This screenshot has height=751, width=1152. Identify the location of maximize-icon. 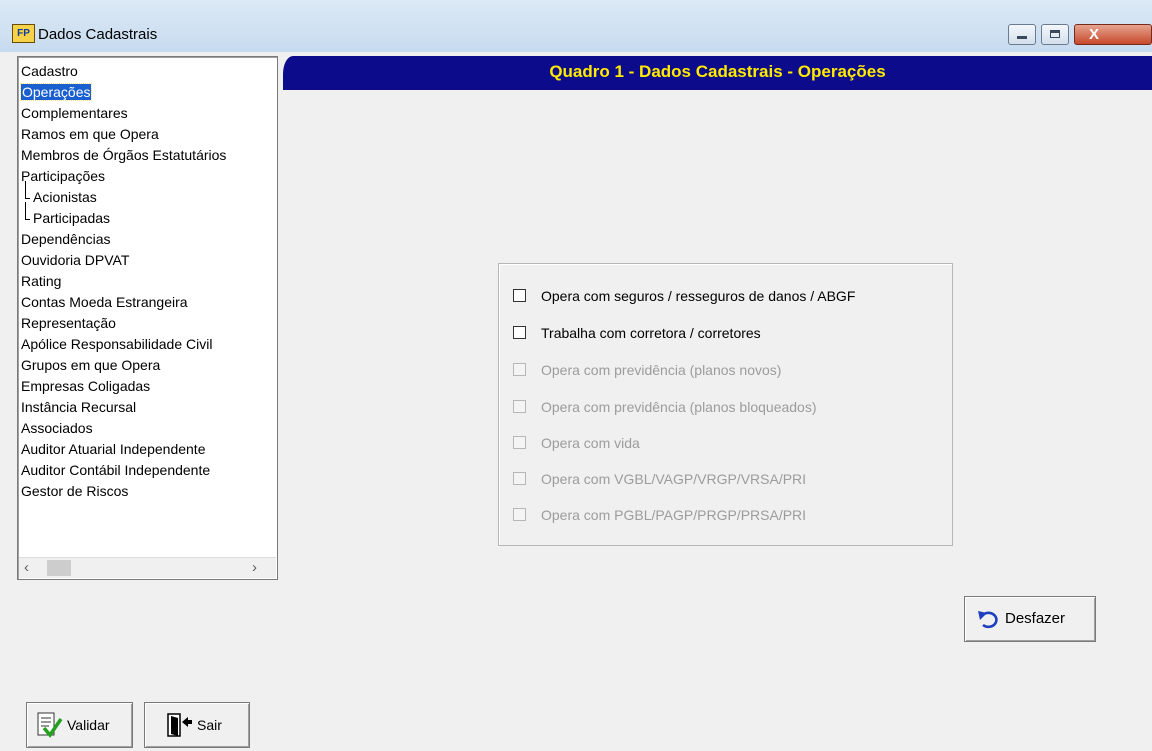
(1055, 34).